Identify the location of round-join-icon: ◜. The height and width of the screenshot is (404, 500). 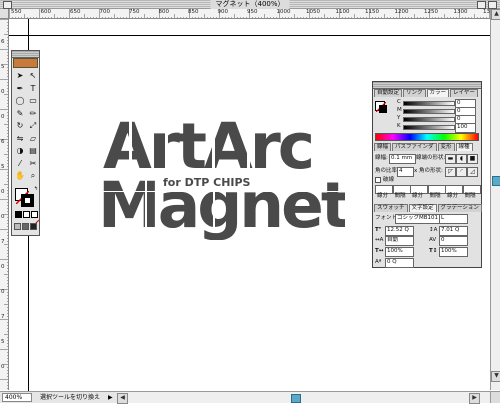
(461, 172).